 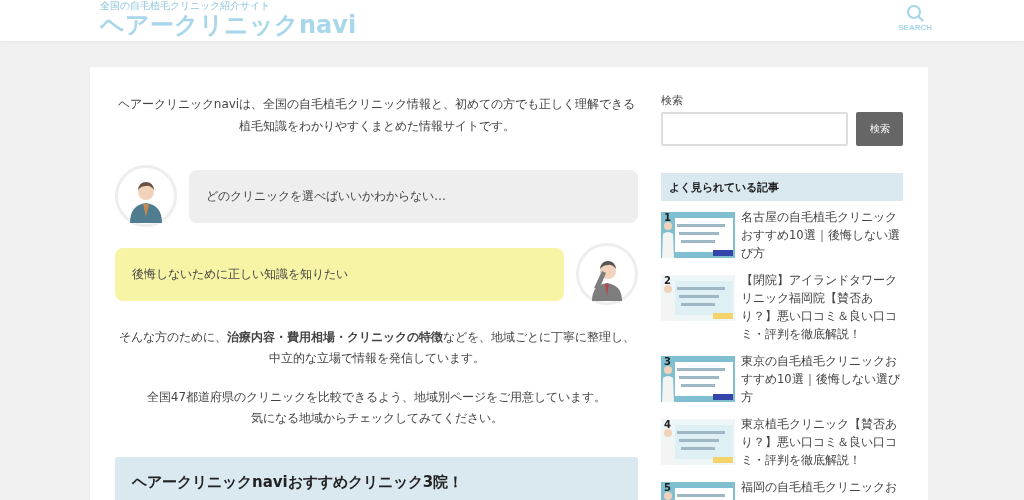 I want to click on article-link: 名古屋の自毛植毛クリニックおすすめ10選｜後悔しない選び方, so click(x=822, y=235).